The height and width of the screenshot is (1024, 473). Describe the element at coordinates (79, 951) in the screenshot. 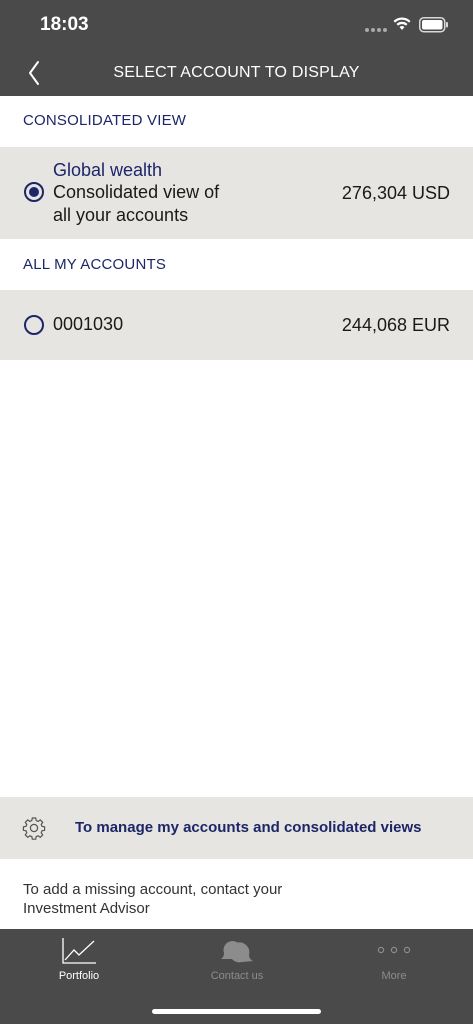

I see `chart-line-icon` at that location.